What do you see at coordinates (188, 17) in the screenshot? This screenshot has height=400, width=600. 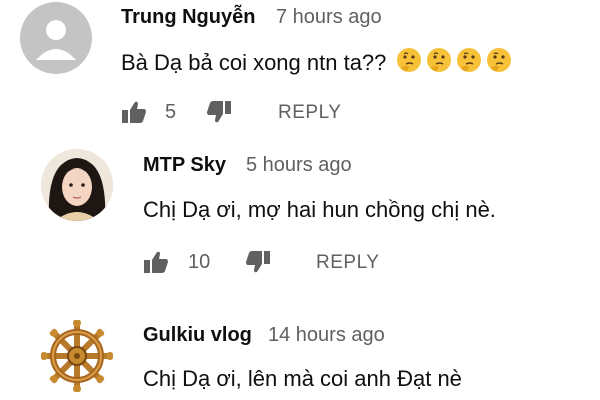 I see `comment-author: Trung Nguyễn` at bounding box center [188, 17].